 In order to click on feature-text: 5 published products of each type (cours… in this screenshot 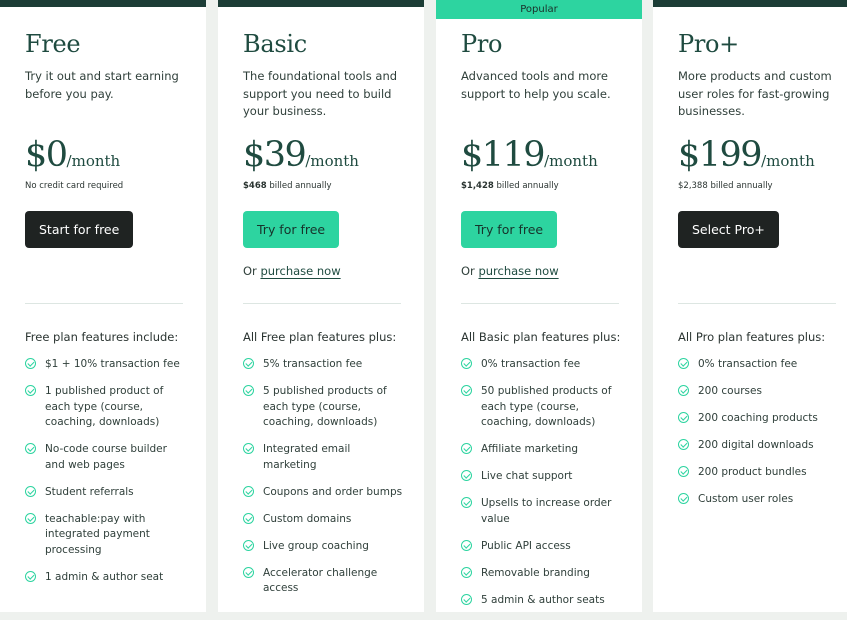, I will do `click(325, 406)`.